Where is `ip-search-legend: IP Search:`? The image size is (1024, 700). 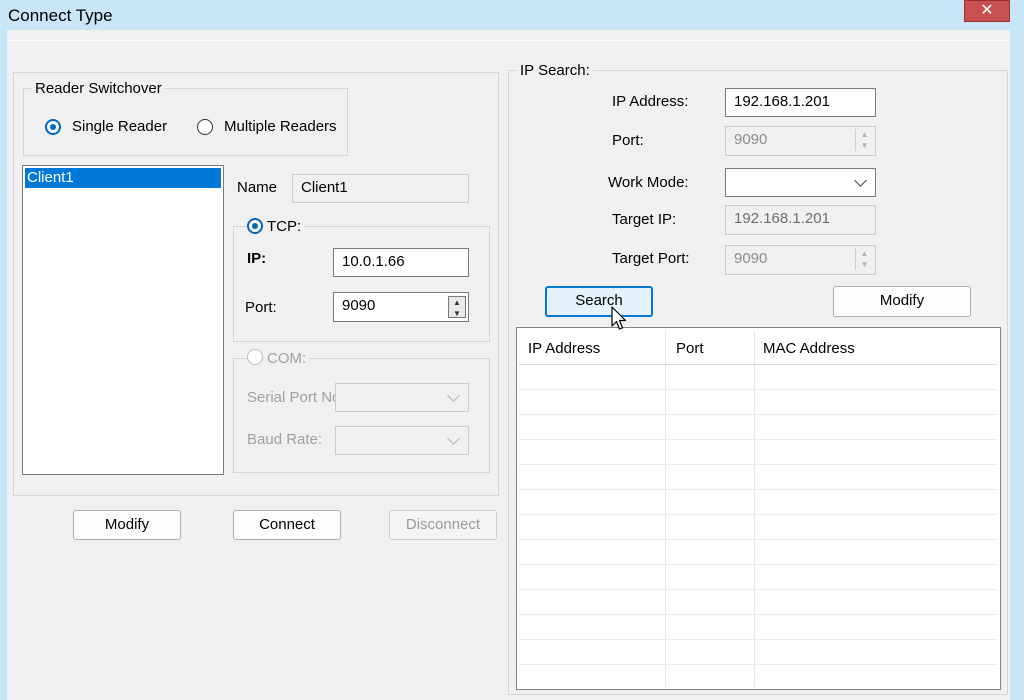 ip-search-legend: IP Search: is located at coordinates (555, 70).